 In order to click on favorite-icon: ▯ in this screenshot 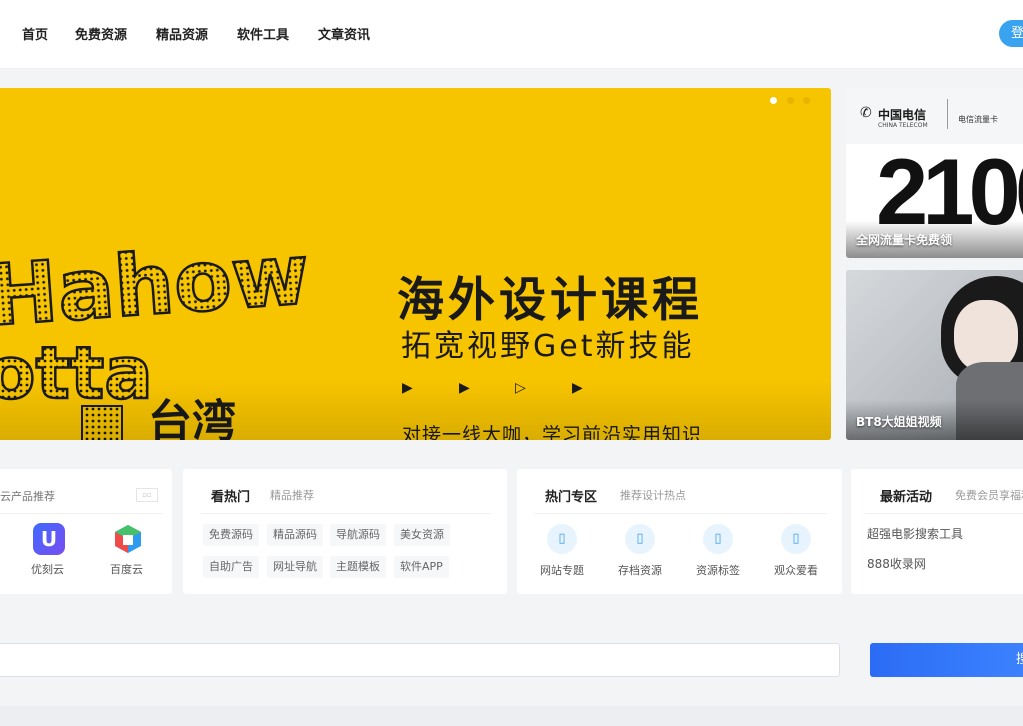, I will do `click(796, 539)`.